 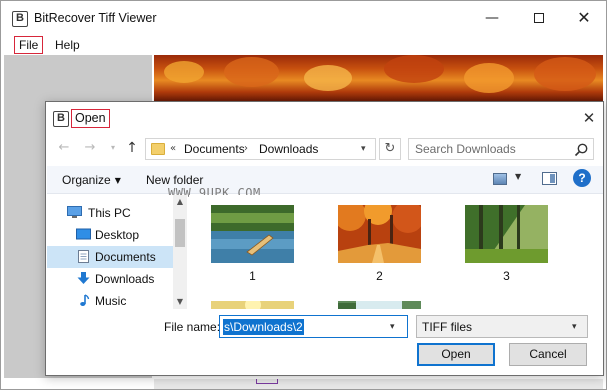 I want to click on scroll-up-icon: ▲, so click(x=180, y=202).